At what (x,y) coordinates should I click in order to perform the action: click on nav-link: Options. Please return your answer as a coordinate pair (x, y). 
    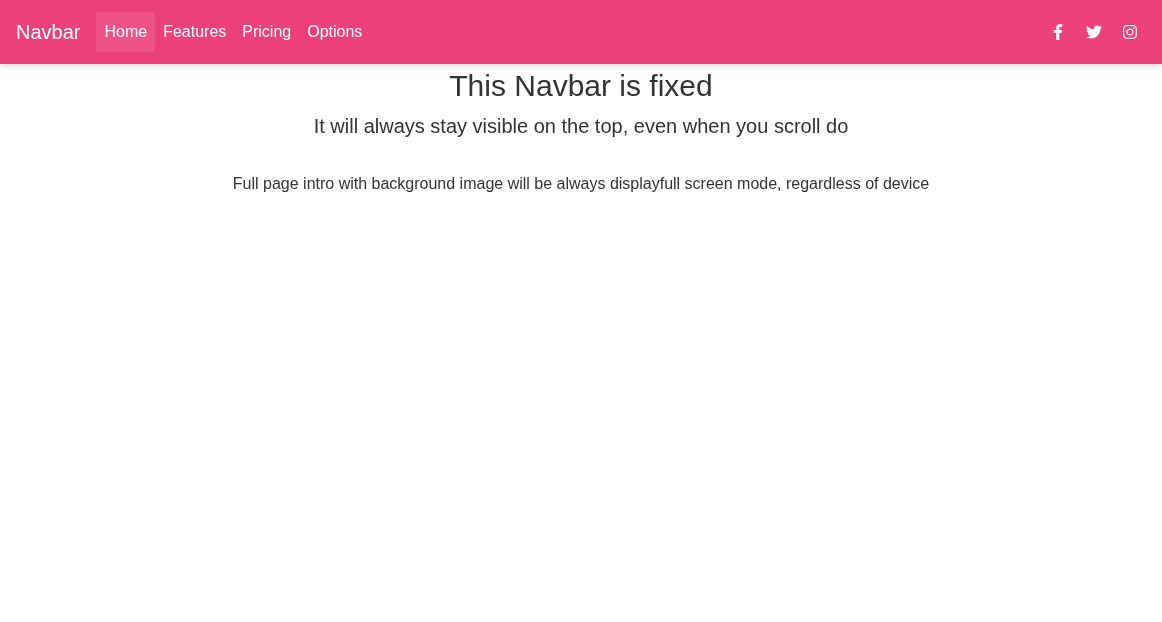
    Looking at the image, I should click on (335, 32).